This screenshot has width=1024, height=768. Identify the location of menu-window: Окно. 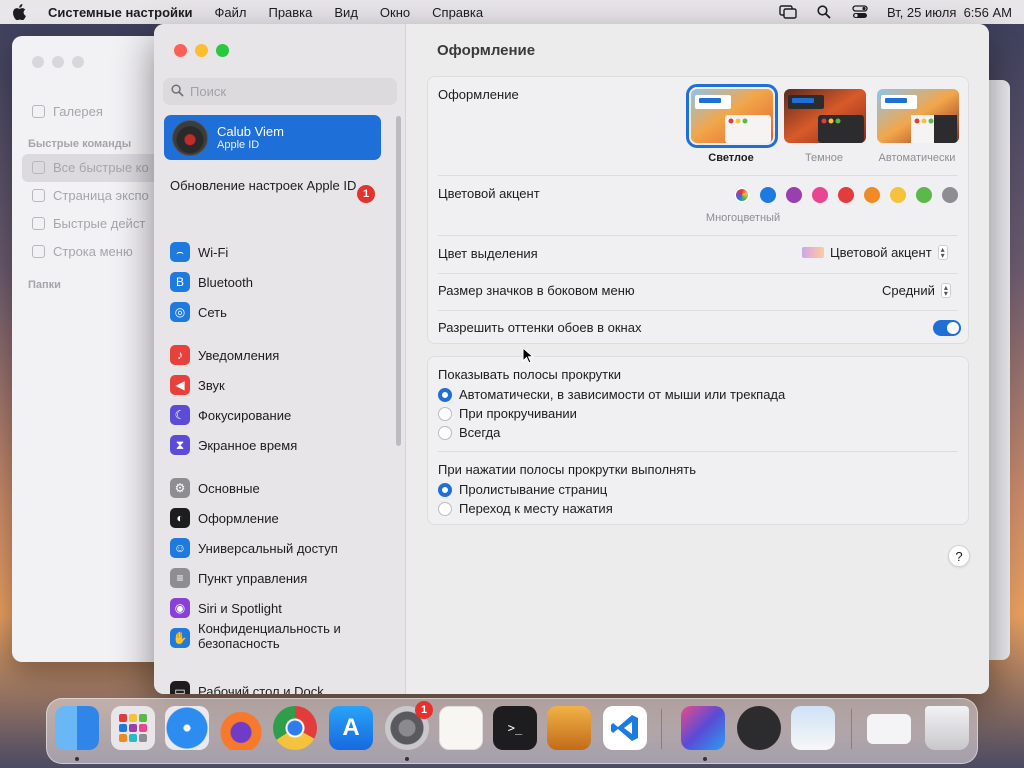
(395, 12).